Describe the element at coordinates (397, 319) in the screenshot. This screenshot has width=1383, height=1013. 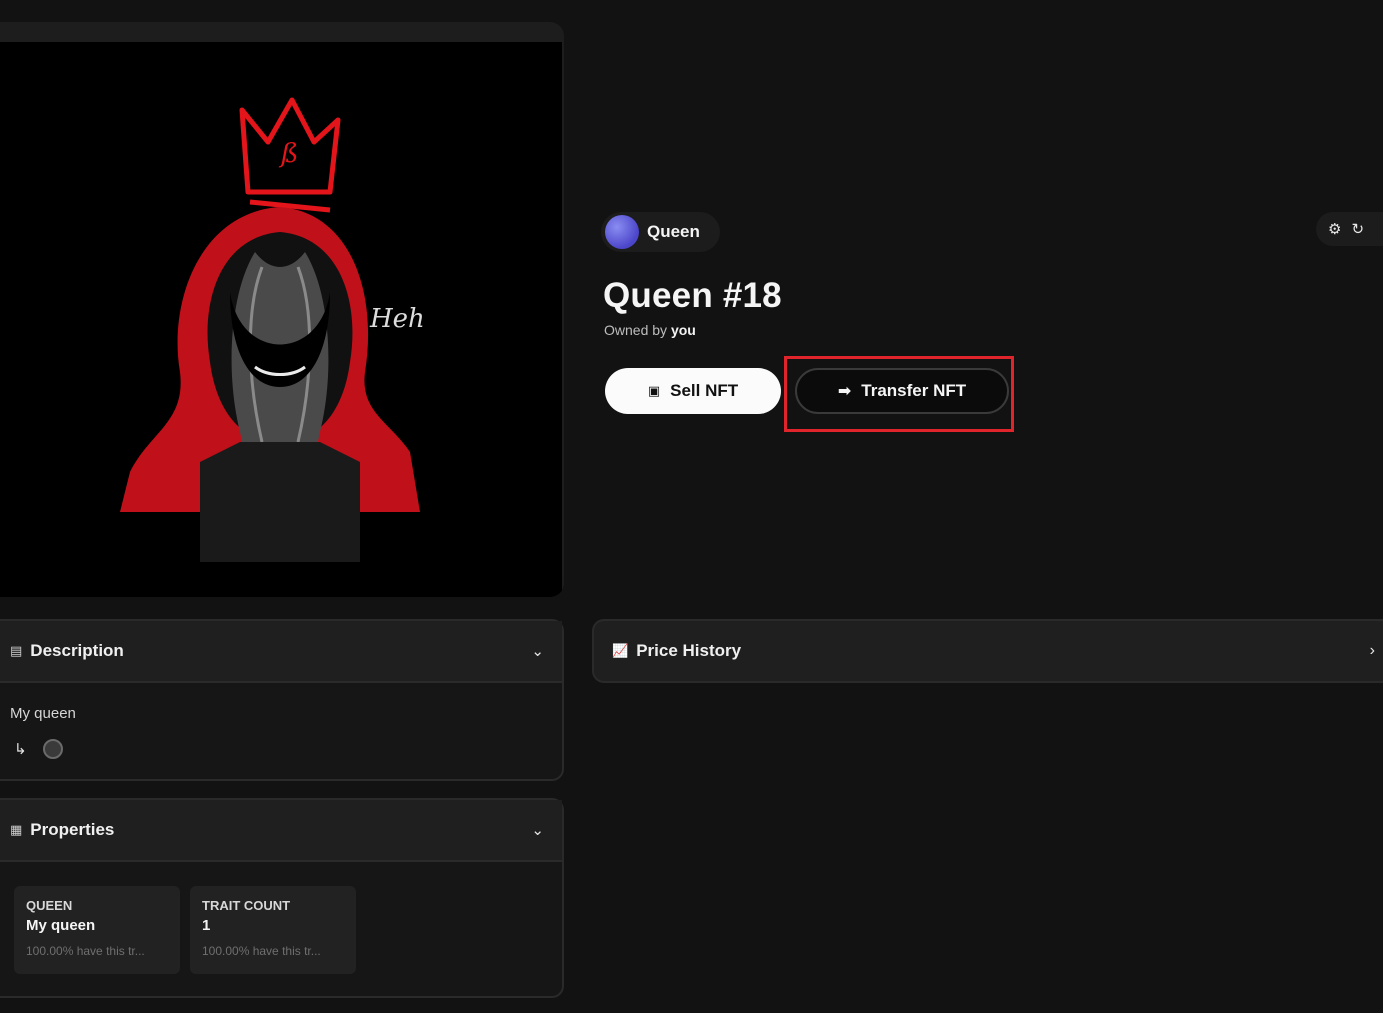
I see `svg-text: Heh` at that location.